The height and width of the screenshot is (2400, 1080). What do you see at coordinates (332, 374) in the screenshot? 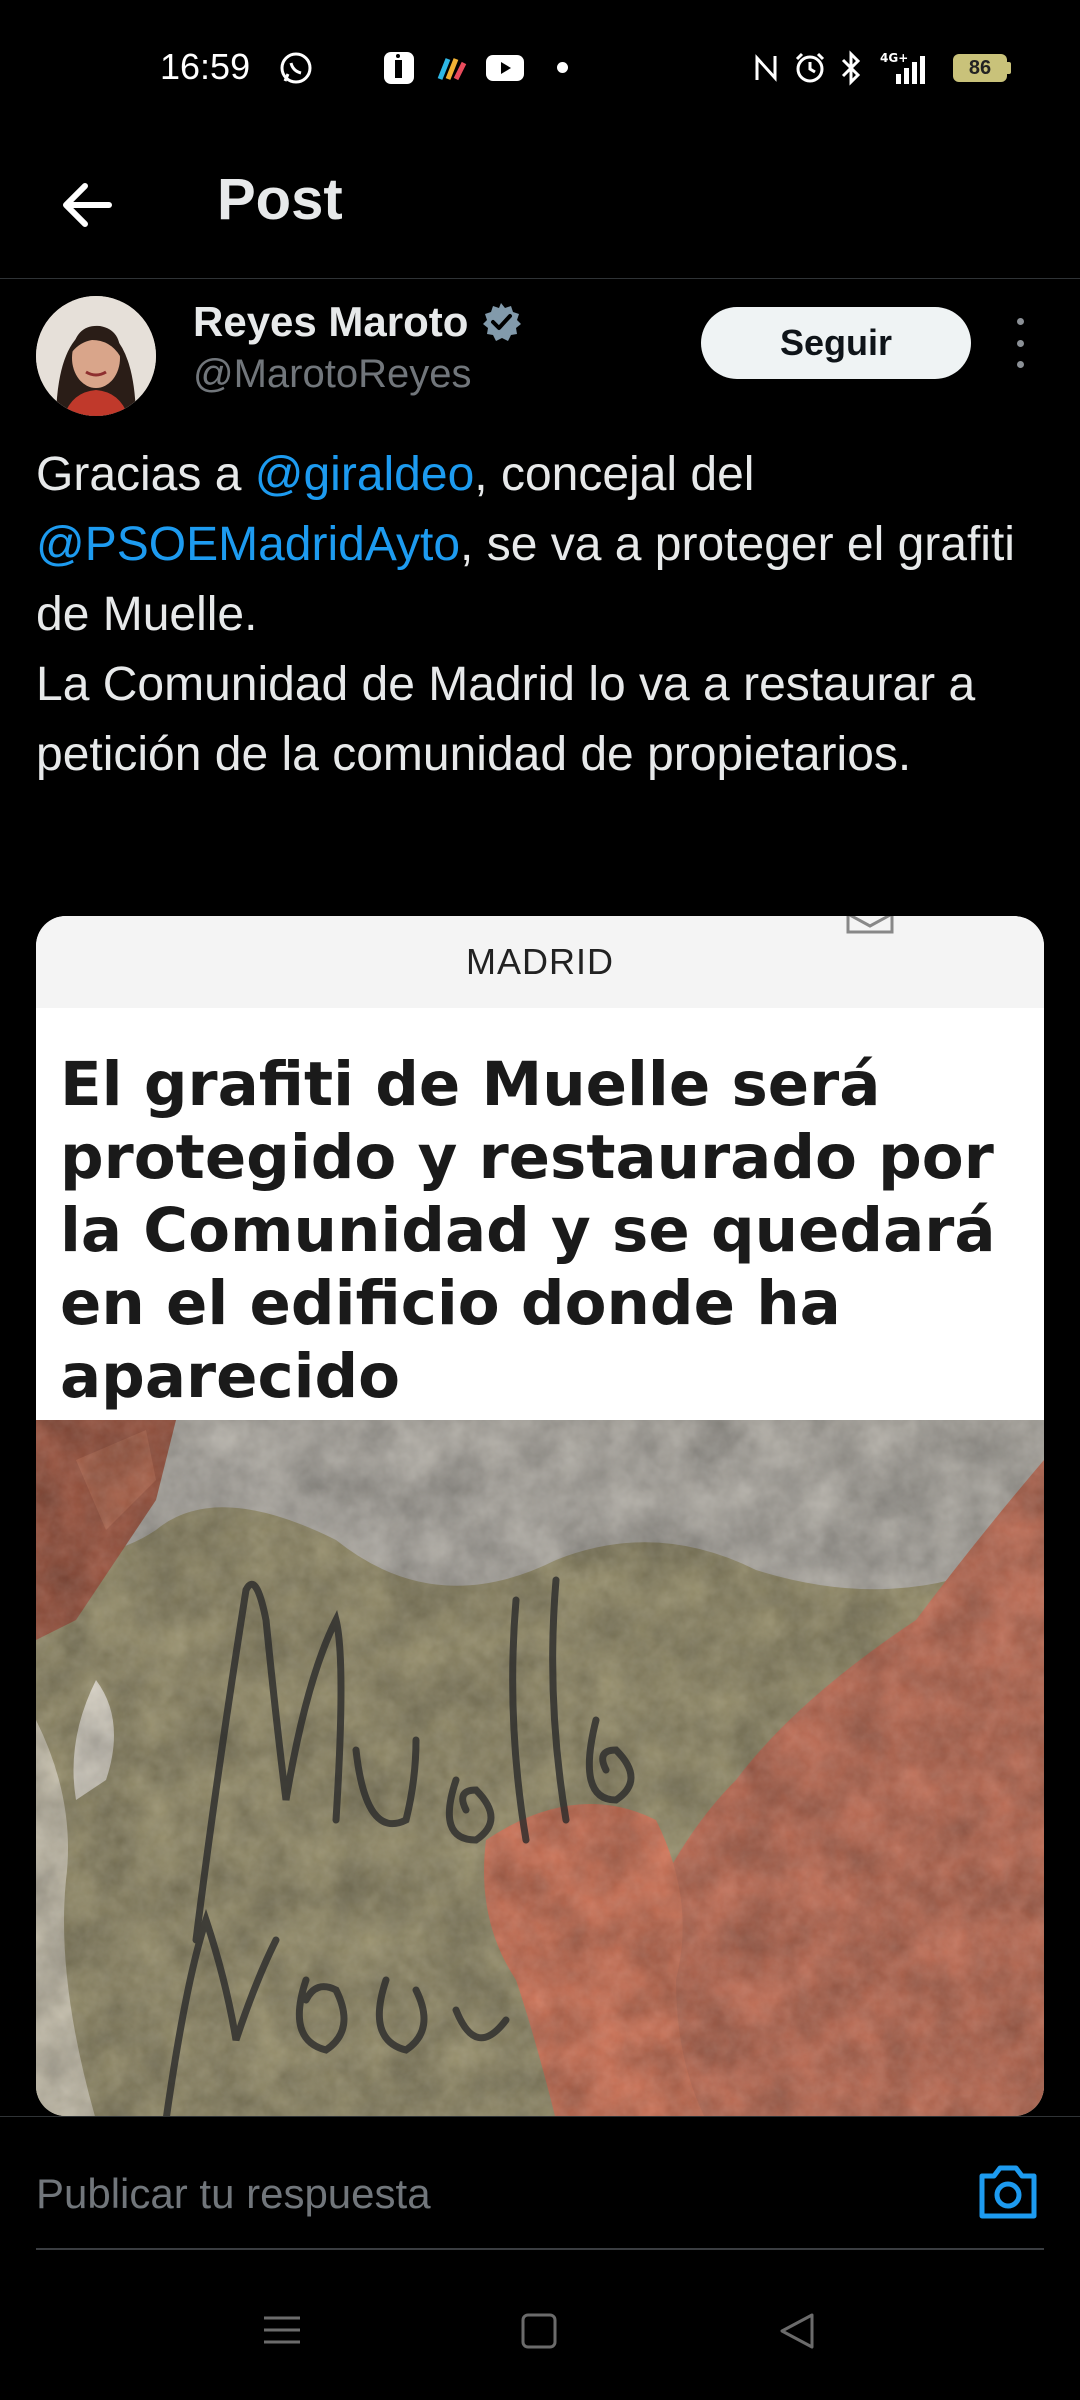
I see `author-handle: @MarotoReyes` at bounding box center [332, 374].